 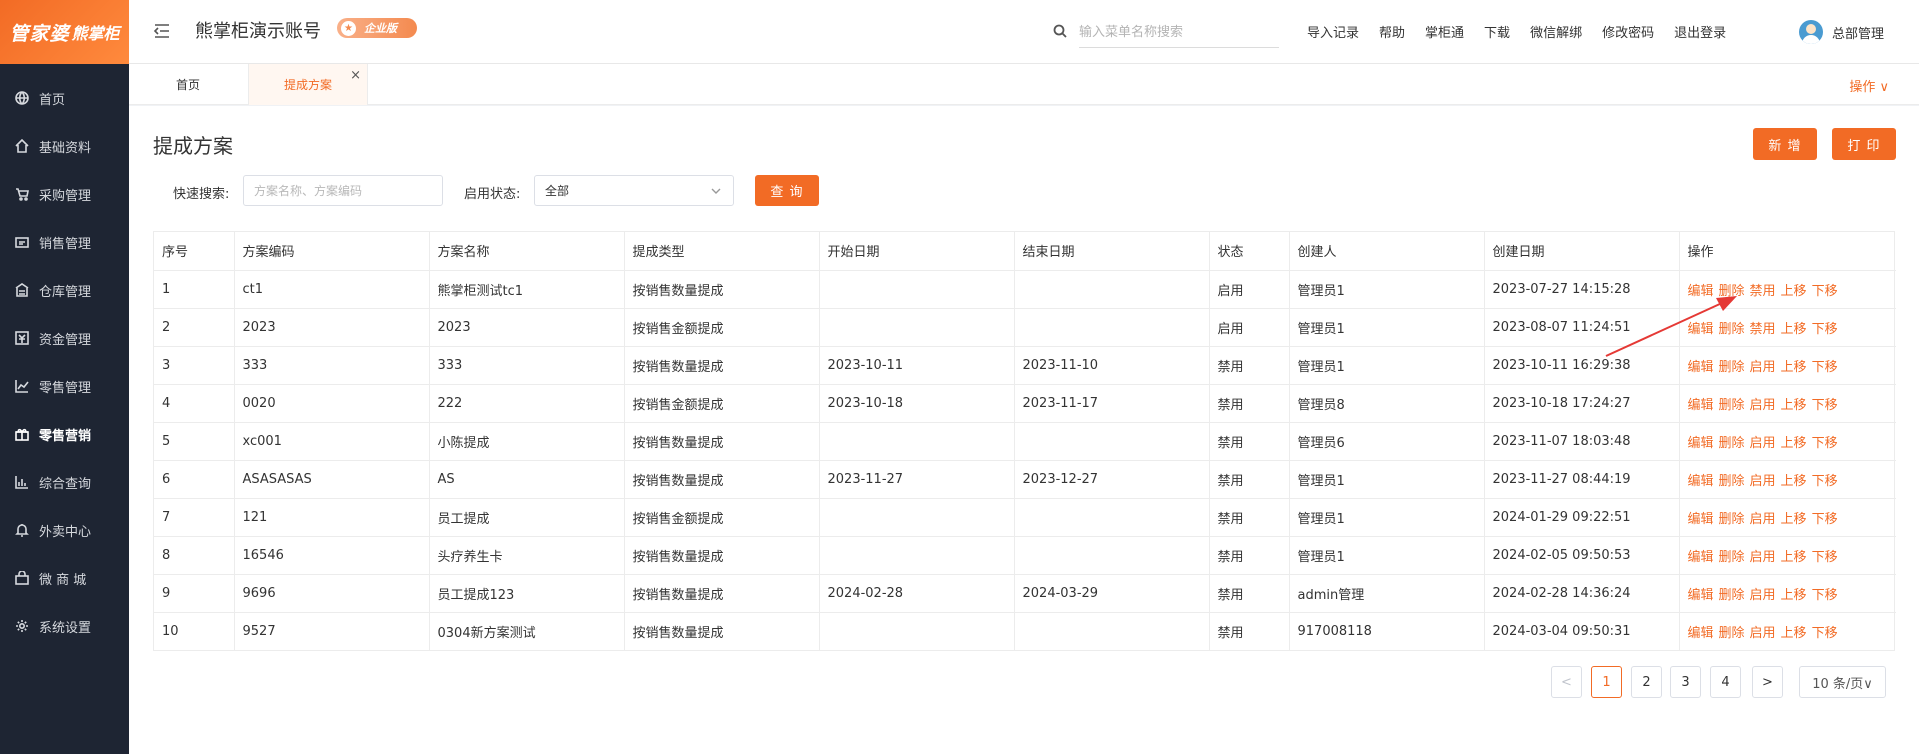 I want to click on tab-home: 首页, so click(x=188, y=84).